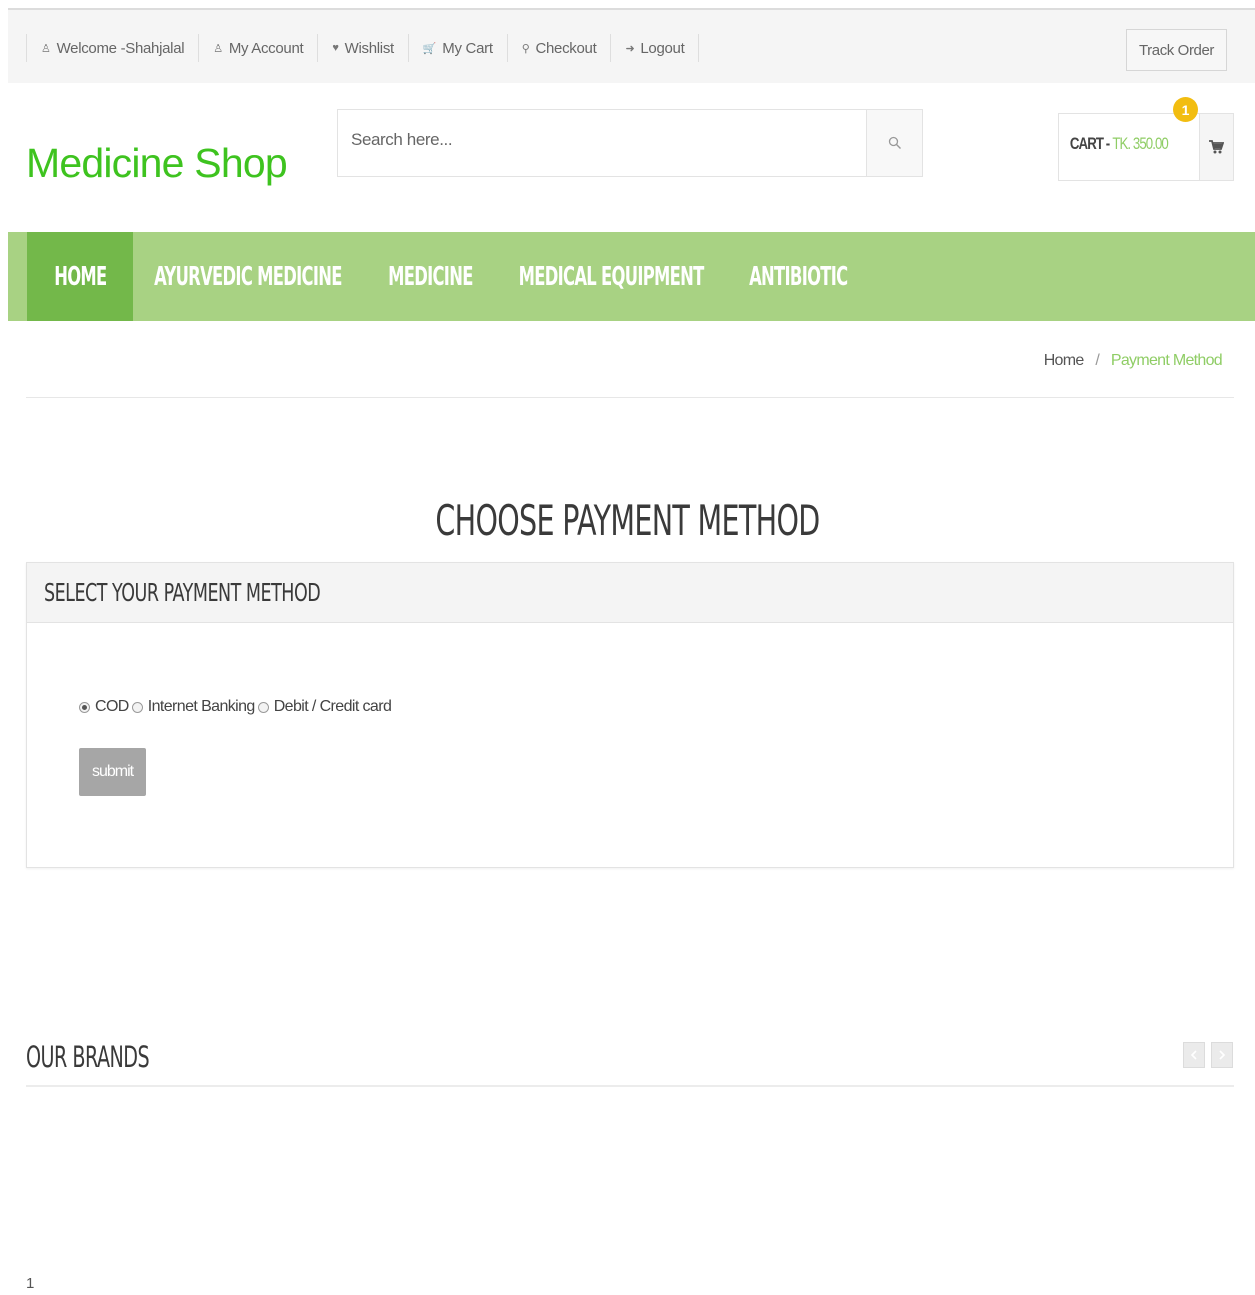 The width and height of the screenshot is (1255, 1295). What do you see at coordinates (630, 397) in the screenshot?
I see `divider` at bounding box center [630, 397].